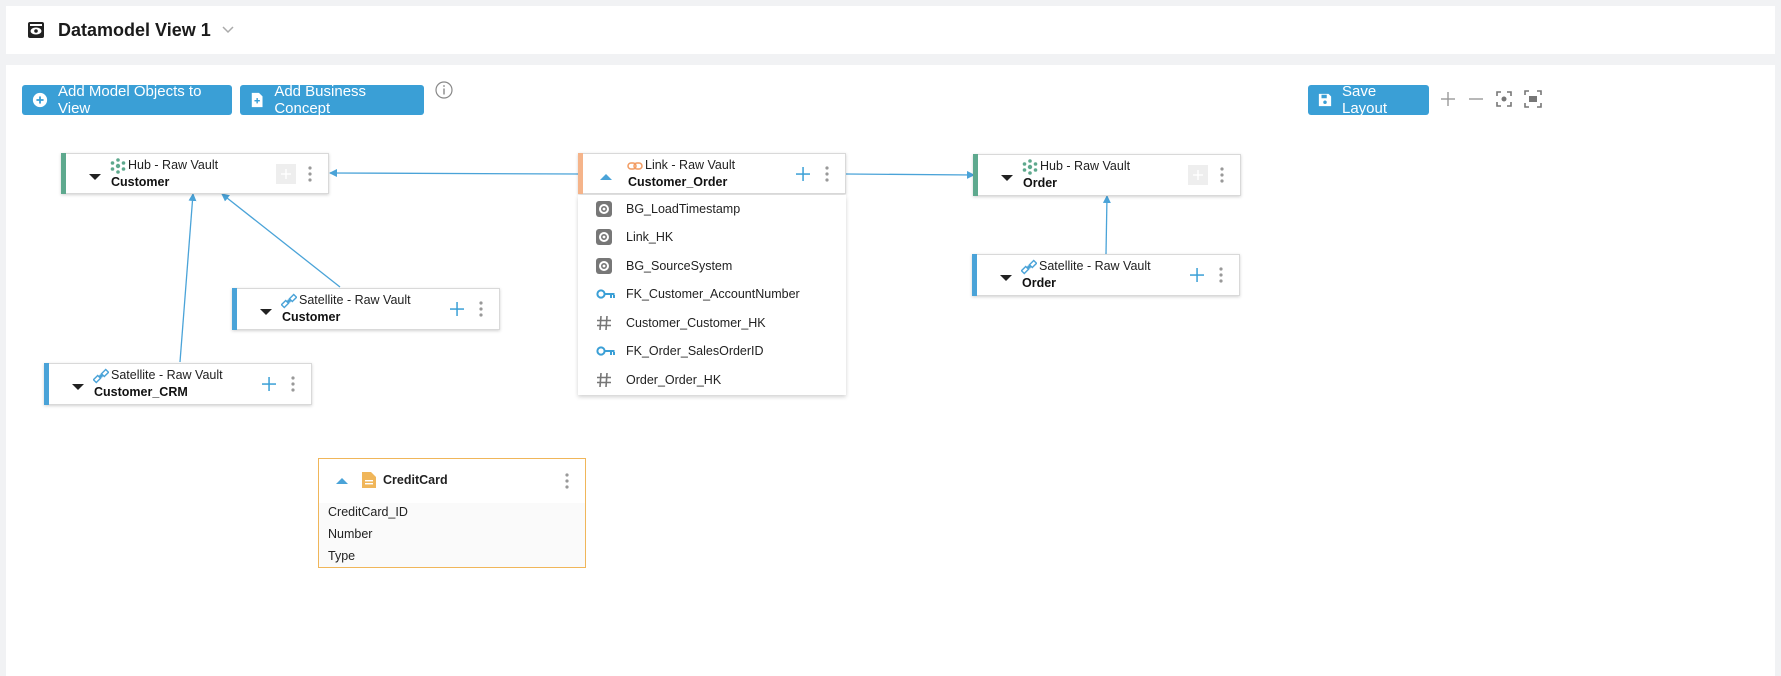 The height and width of the screenshot is (676, 1781). Describe the element at coordinates (188, 278) in the screenshot. I see `edge-sat-crm-to-hub` at that location.